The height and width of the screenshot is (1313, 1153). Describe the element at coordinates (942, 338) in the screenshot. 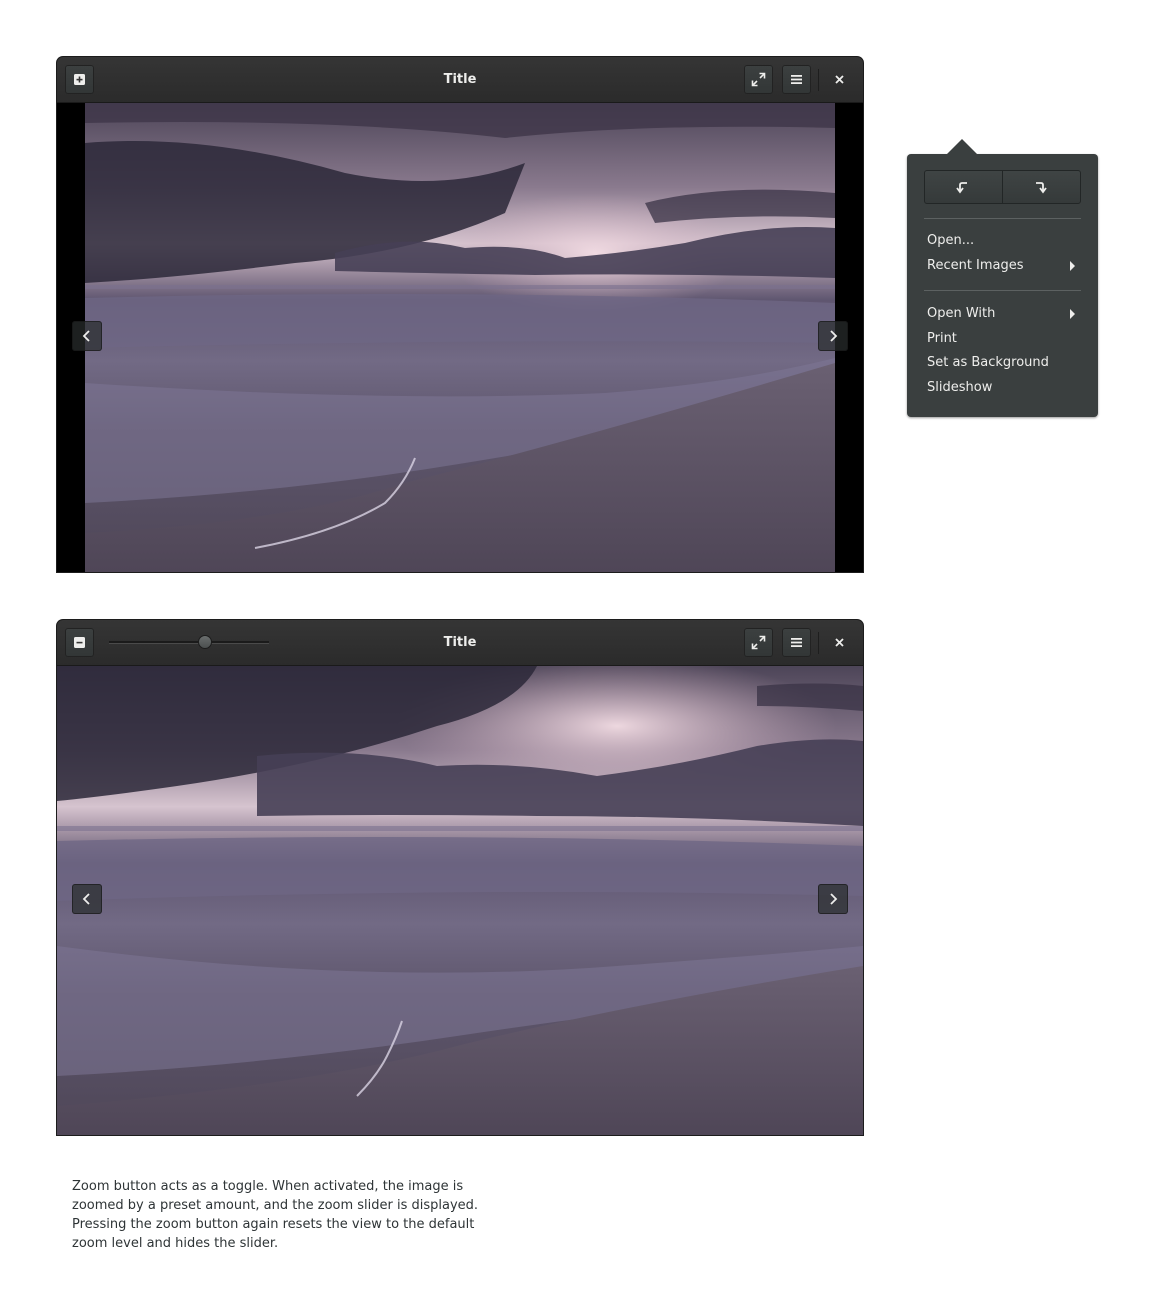

I see `menu-item-label: Print` at that location.